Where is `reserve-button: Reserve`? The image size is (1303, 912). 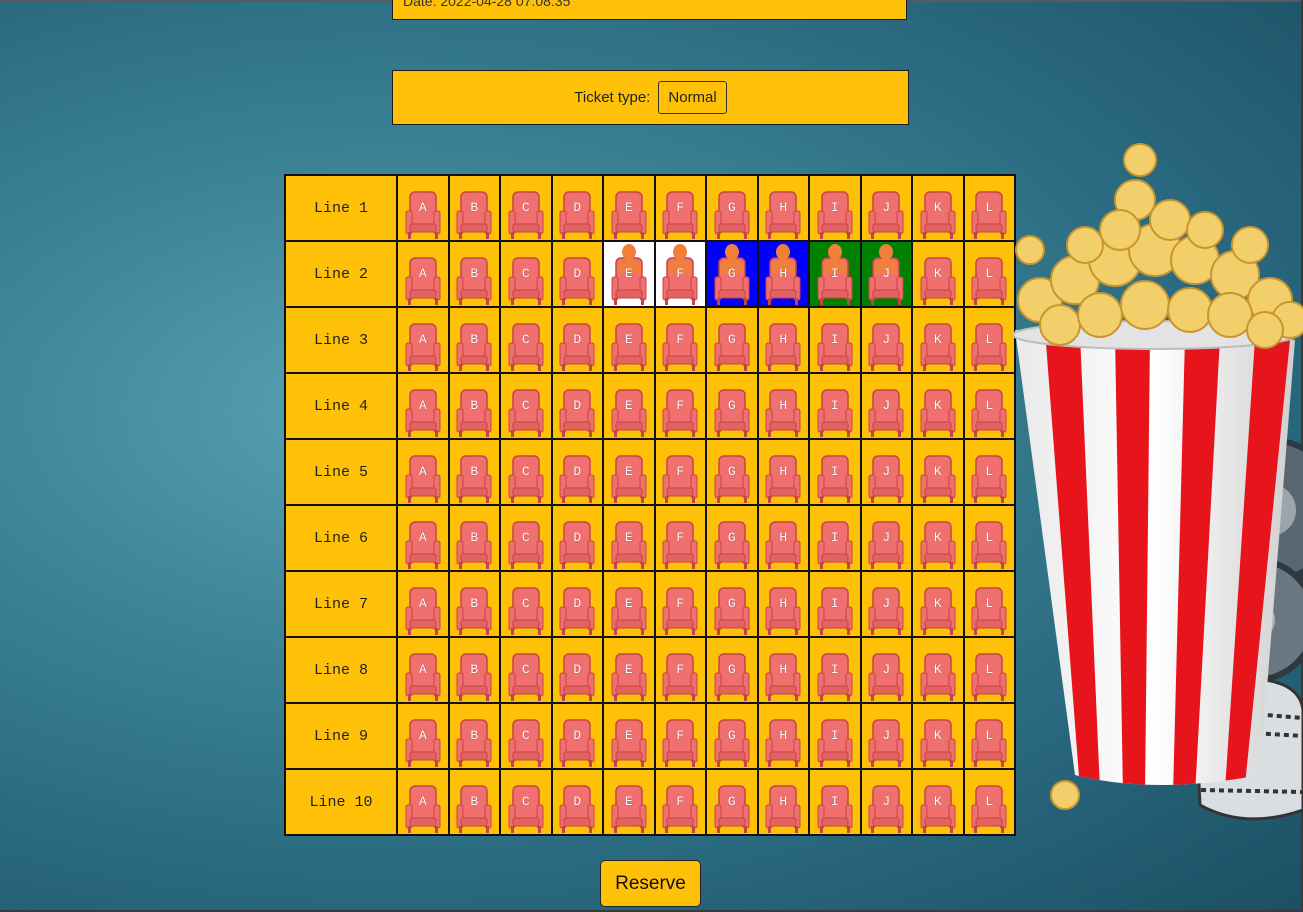 reserve-button: Reserve is located at coordinates (650, 883).